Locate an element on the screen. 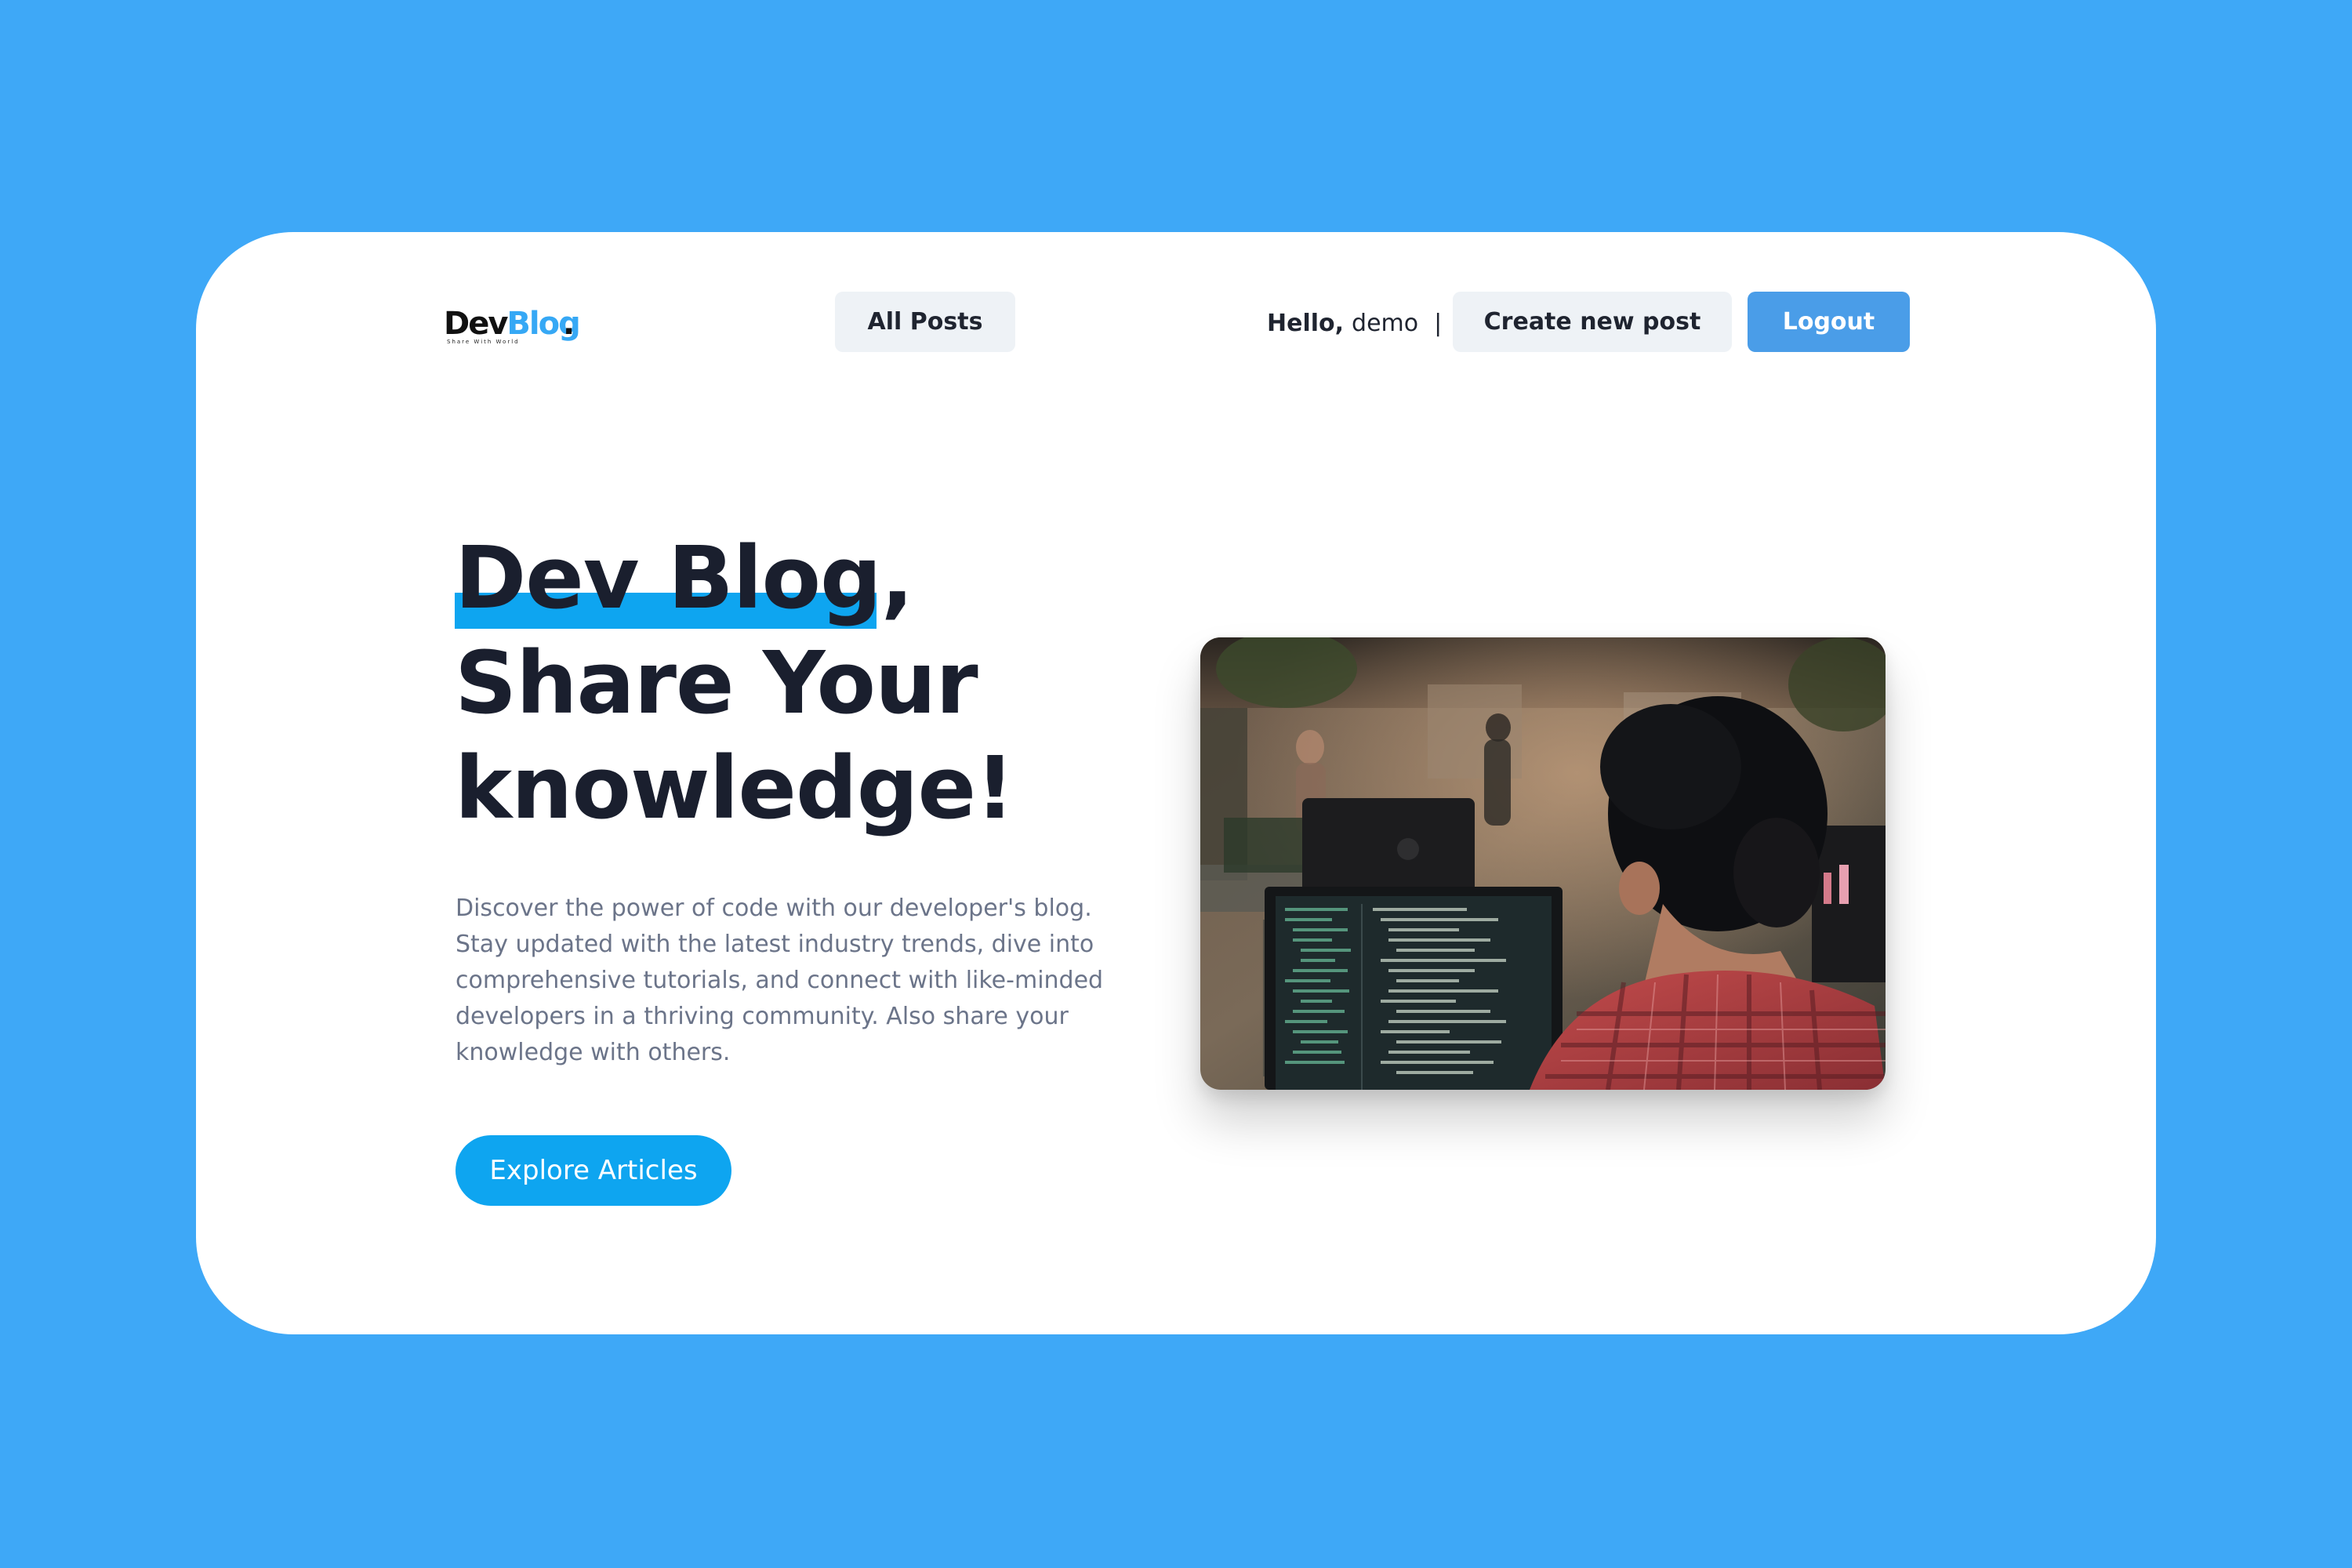 Image resolution: width=2352 pixels, height=1568 pixels. logo-tagline: Share With World is located at coordinates (483, 342).